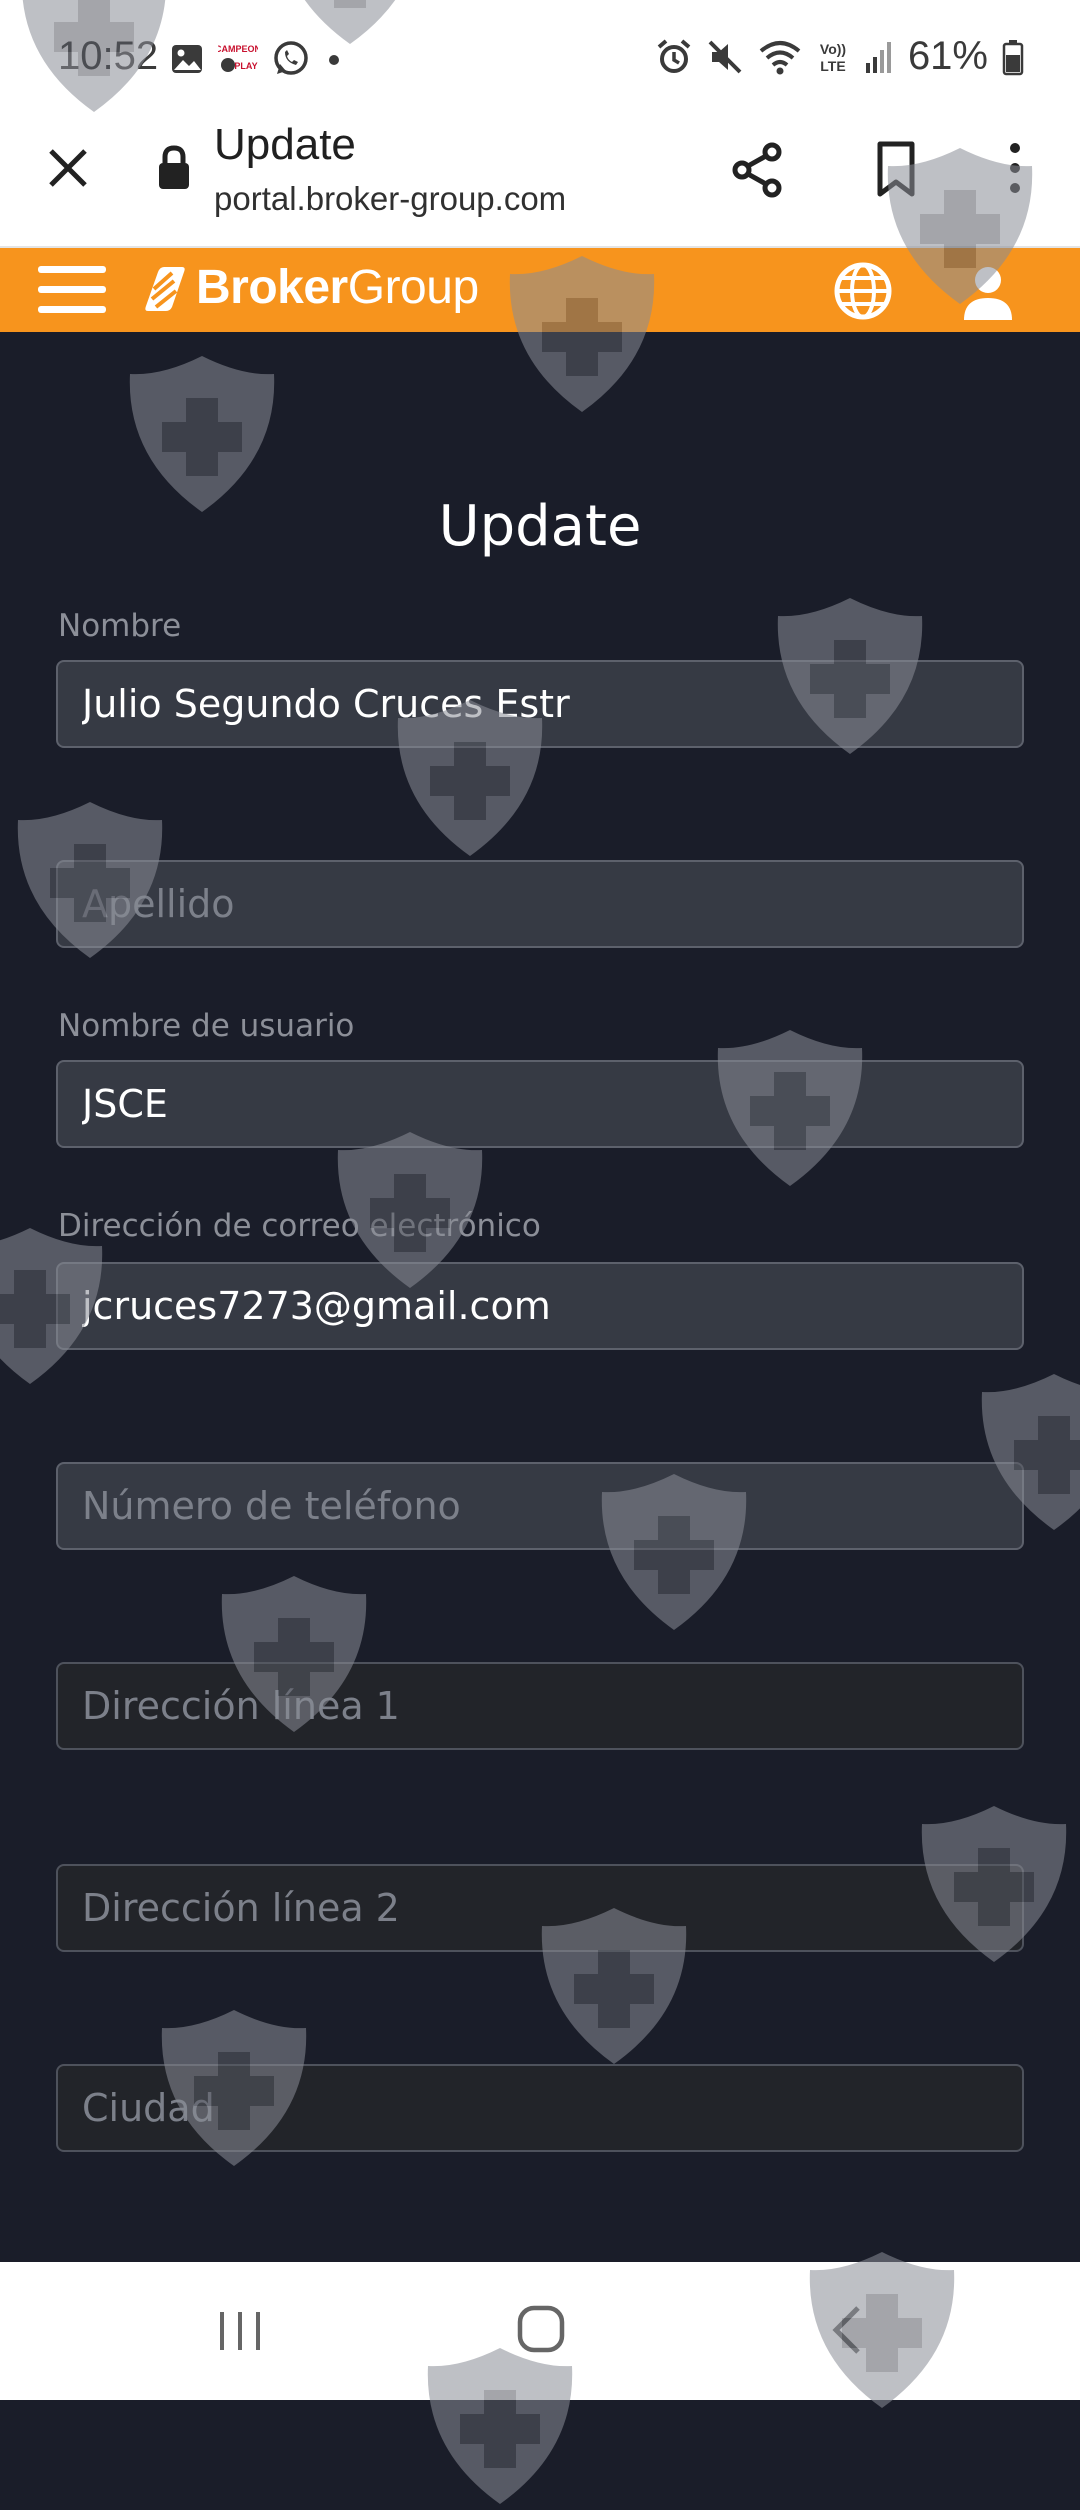  I want to click on status-system-icons: Vo)) LTE 61%, so click(840, 56).